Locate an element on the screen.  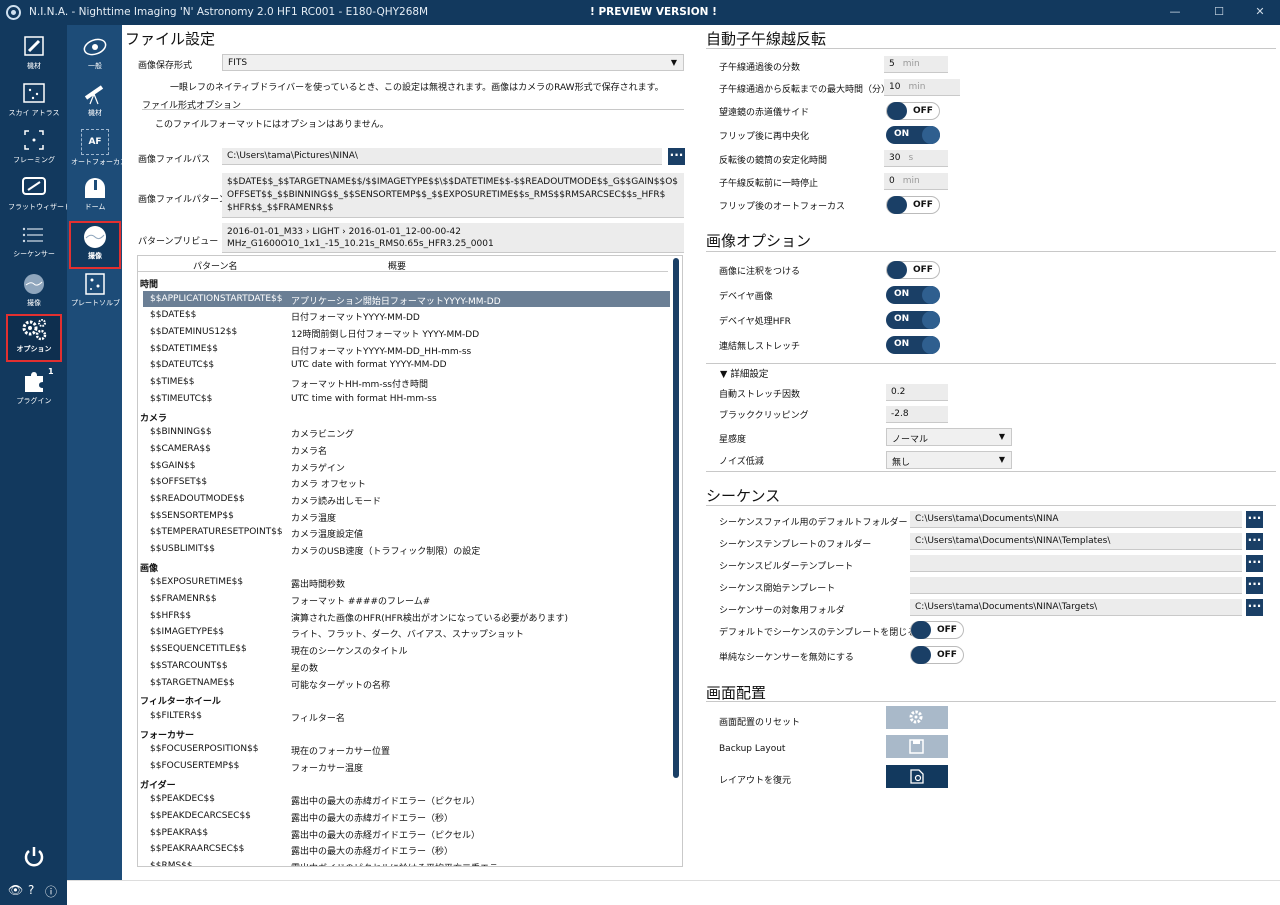
template-folder-field: C:\Users\tama\Documents\NINA\Templates\ is located at coordinates (1076, 541).